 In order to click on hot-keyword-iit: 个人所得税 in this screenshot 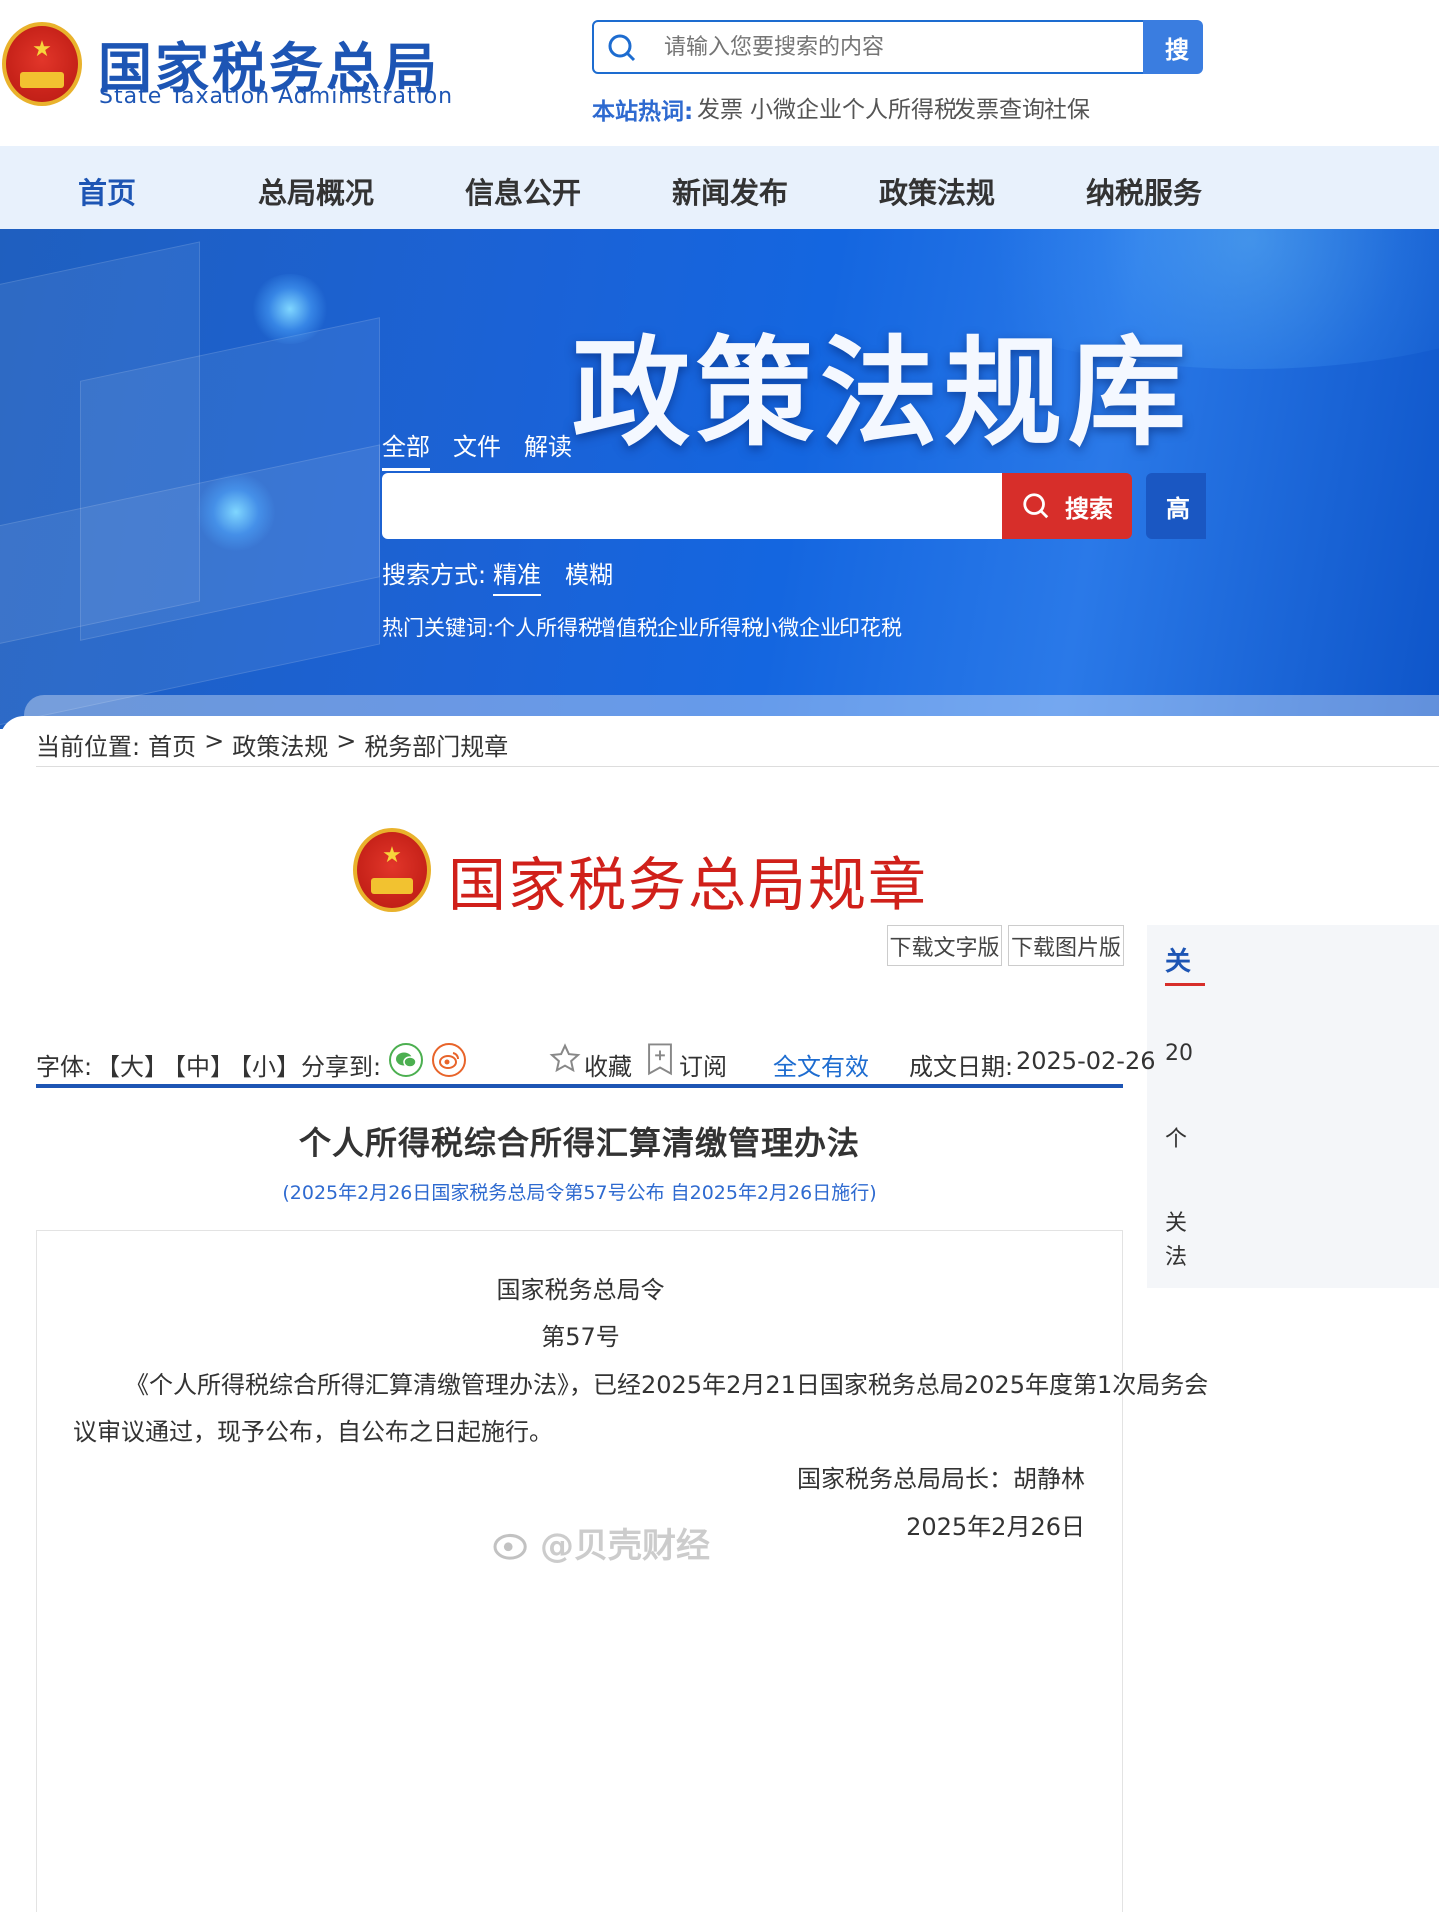, I will do `click(546, 627)`.